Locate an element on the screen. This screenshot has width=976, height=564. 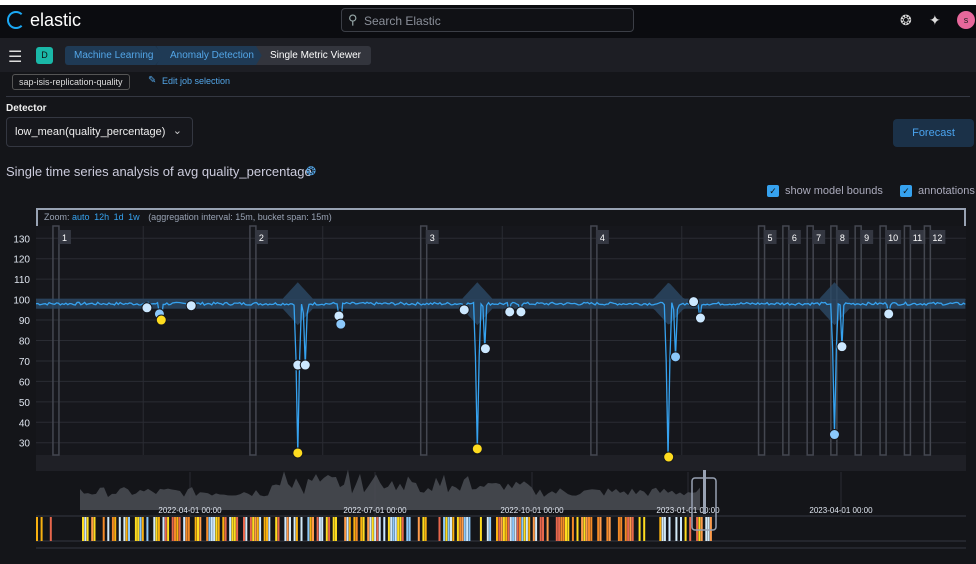
overview-tick-label: 2022-07-01 00:00 is located at coordinates (375, 510).